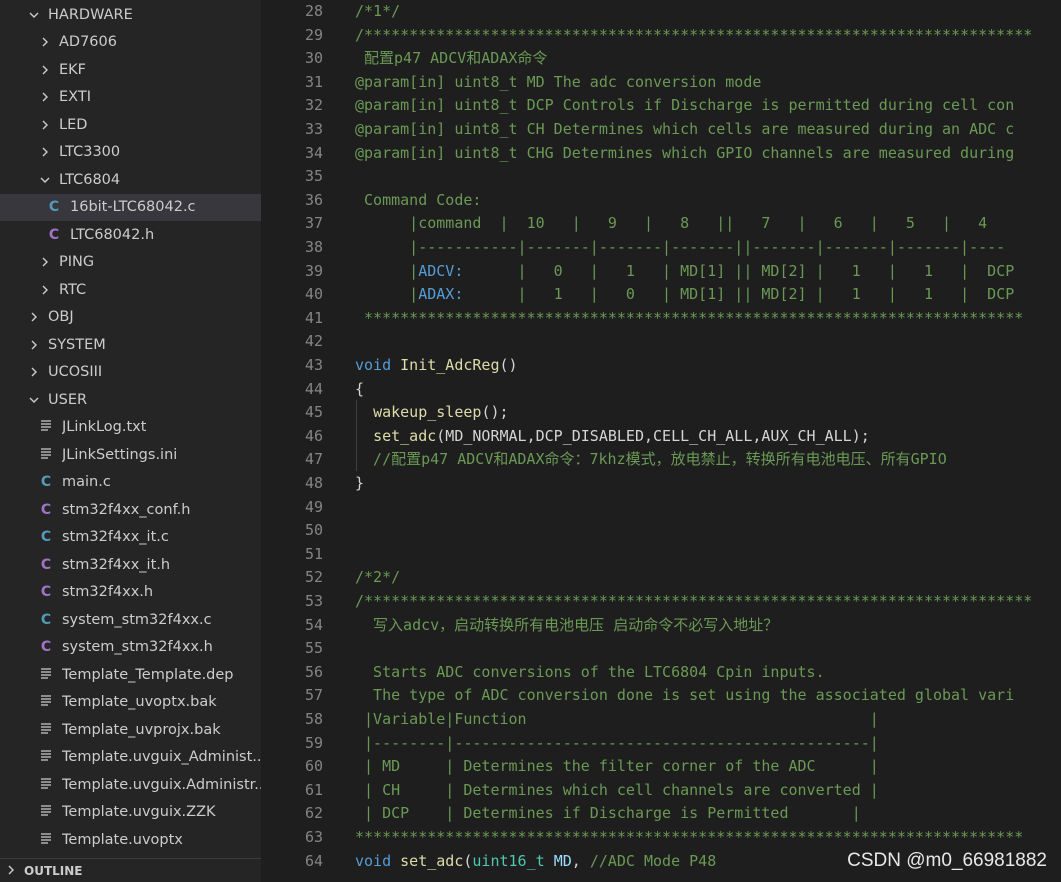  Describe the element at coordinates (130, 399) in the screenshot. I see `folder-item: USER` at that location.